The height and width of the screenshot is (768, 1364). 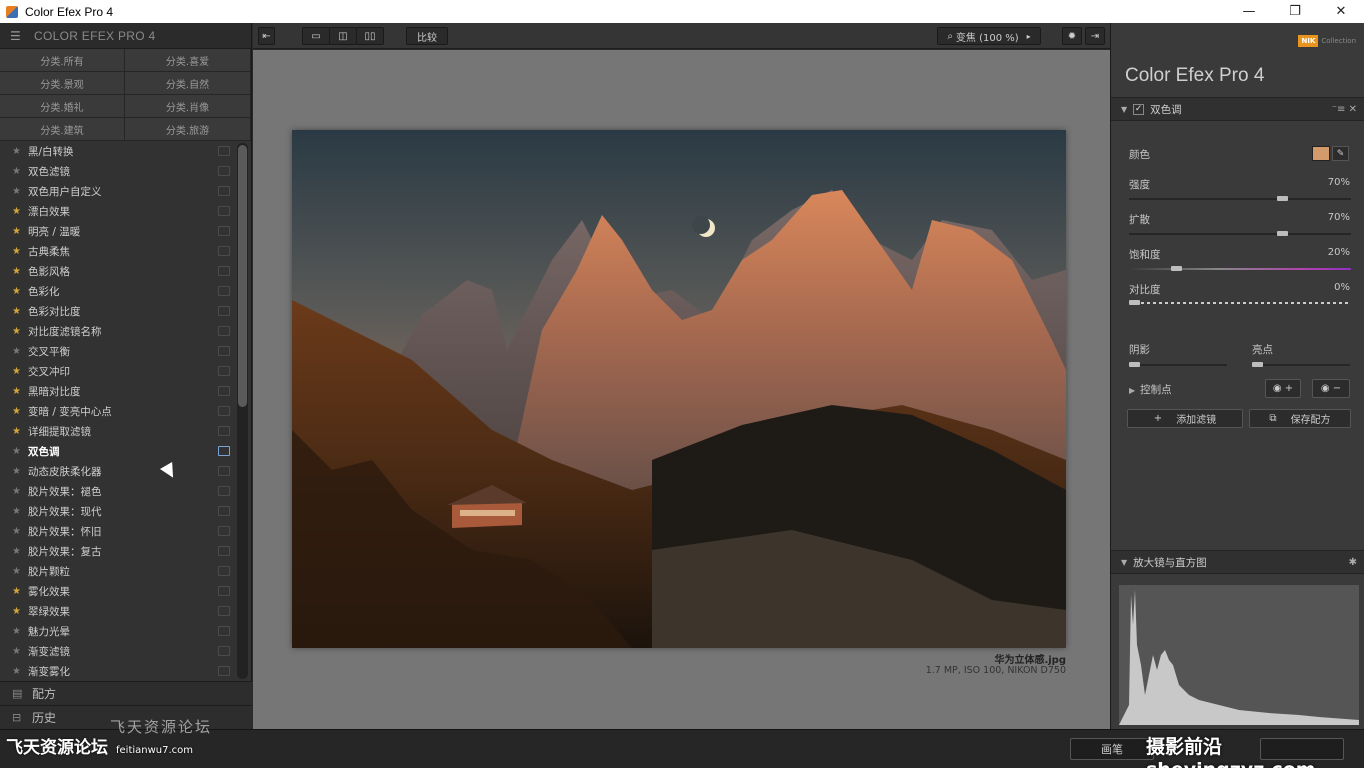 What do you see at coordinates (118, 571) in the screenshot?
I see `filter-item: ★ 胶片颗粒` at bounding box center [118, 571].